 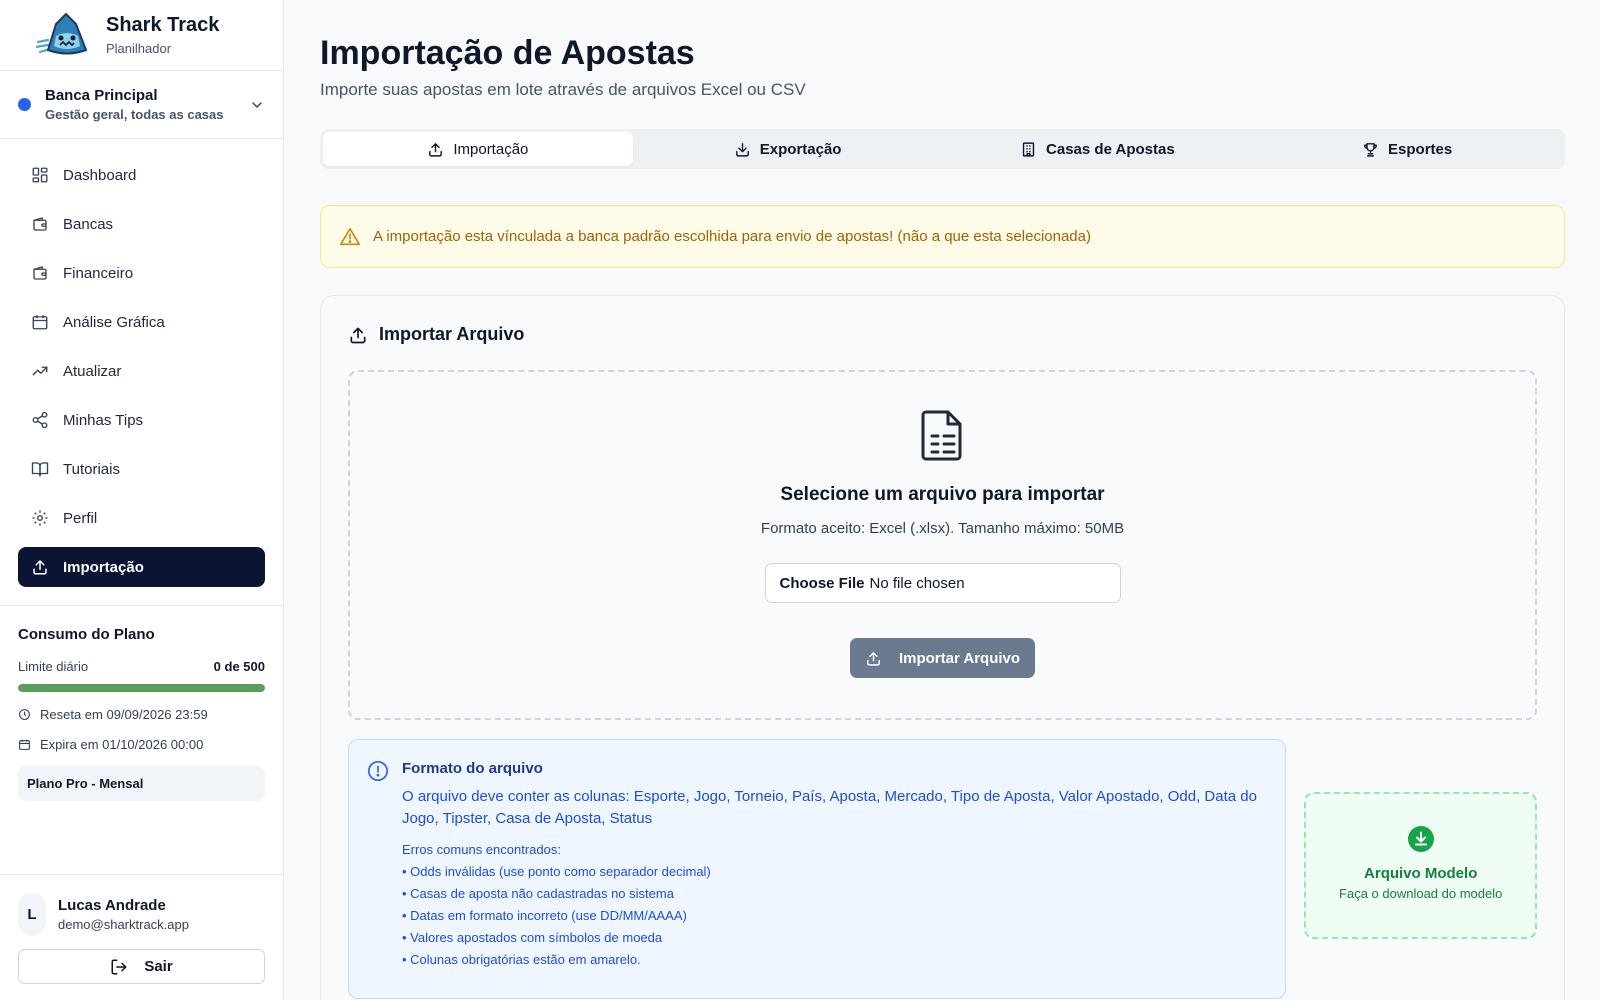 I want to click on logout-label: Sair, so click(x=158, y=966).